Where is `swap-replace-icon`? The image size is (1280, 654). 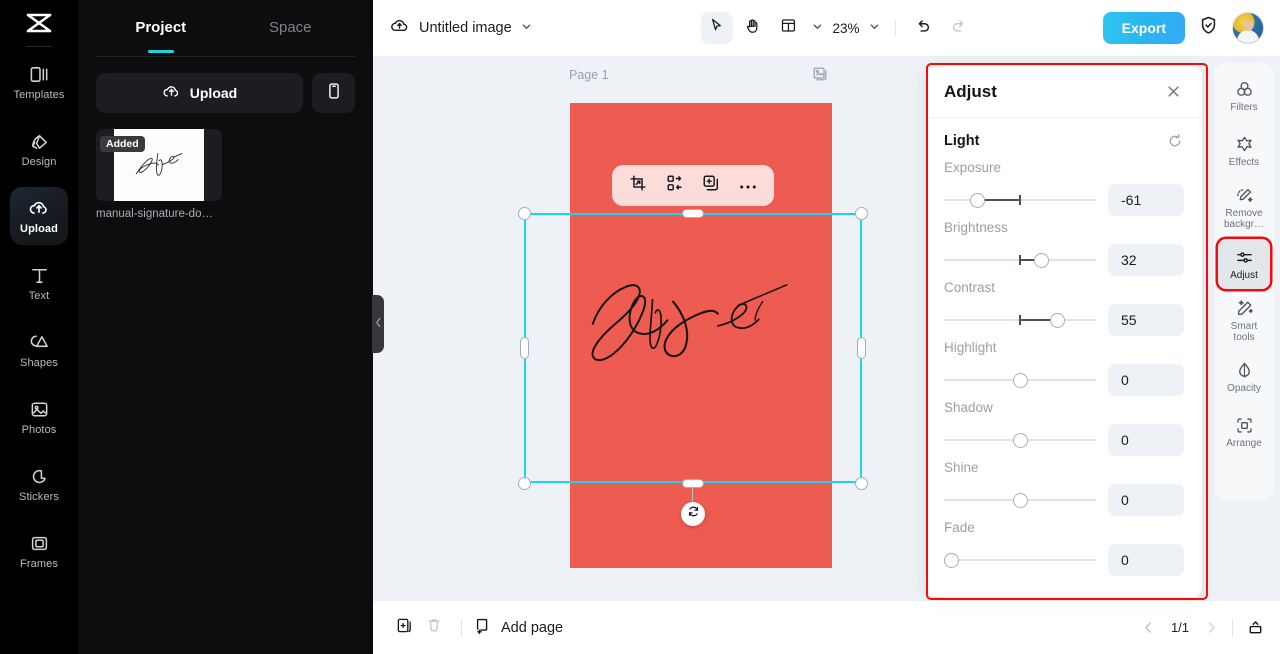
swap-replace-icon is located at coordinates (675, 185).